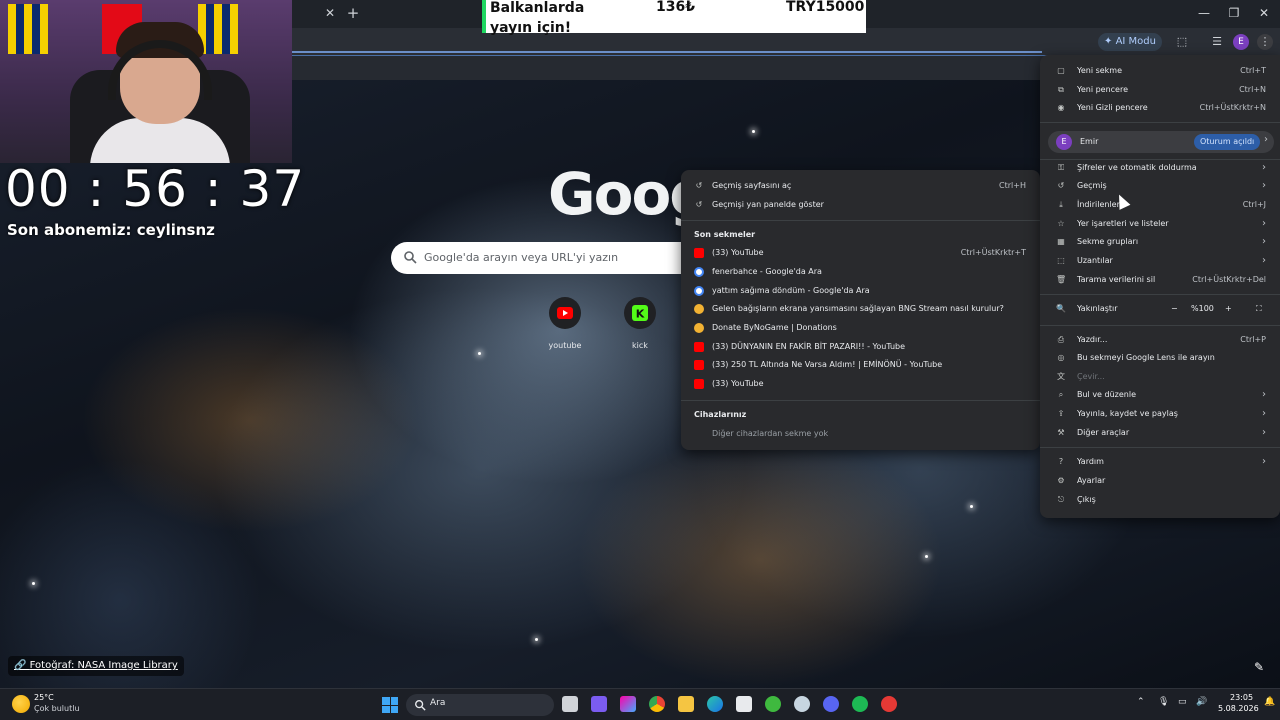  Describe the element at coordinates (699, 185) in the screenshot. I see `history-clock-icon: ↺` at that location.